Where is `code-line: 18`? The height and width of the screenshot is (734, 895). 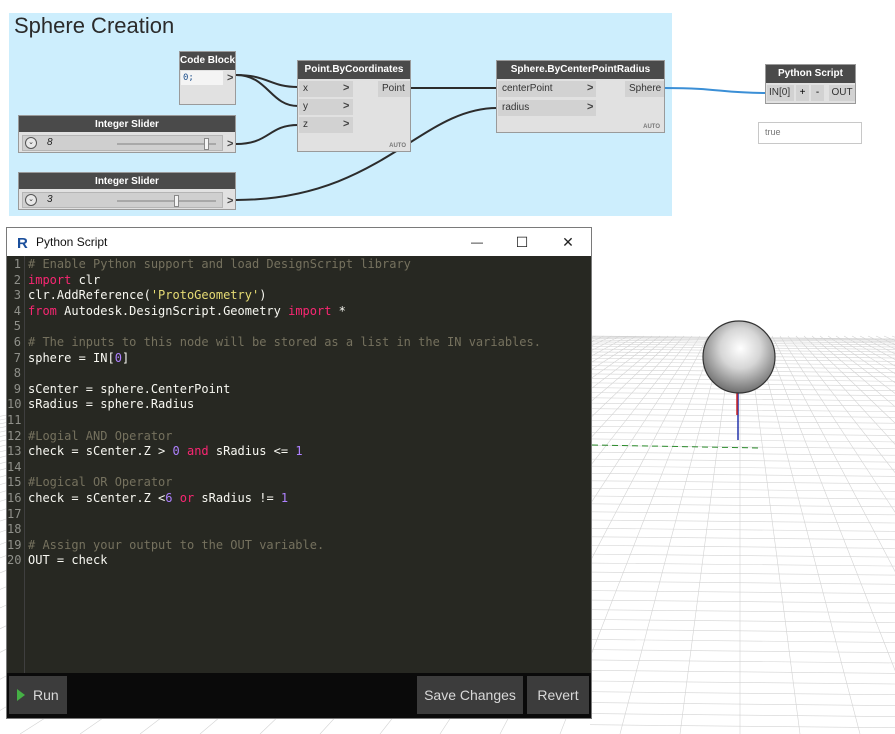
code-line: 18 is located at coordinates (297, 530).